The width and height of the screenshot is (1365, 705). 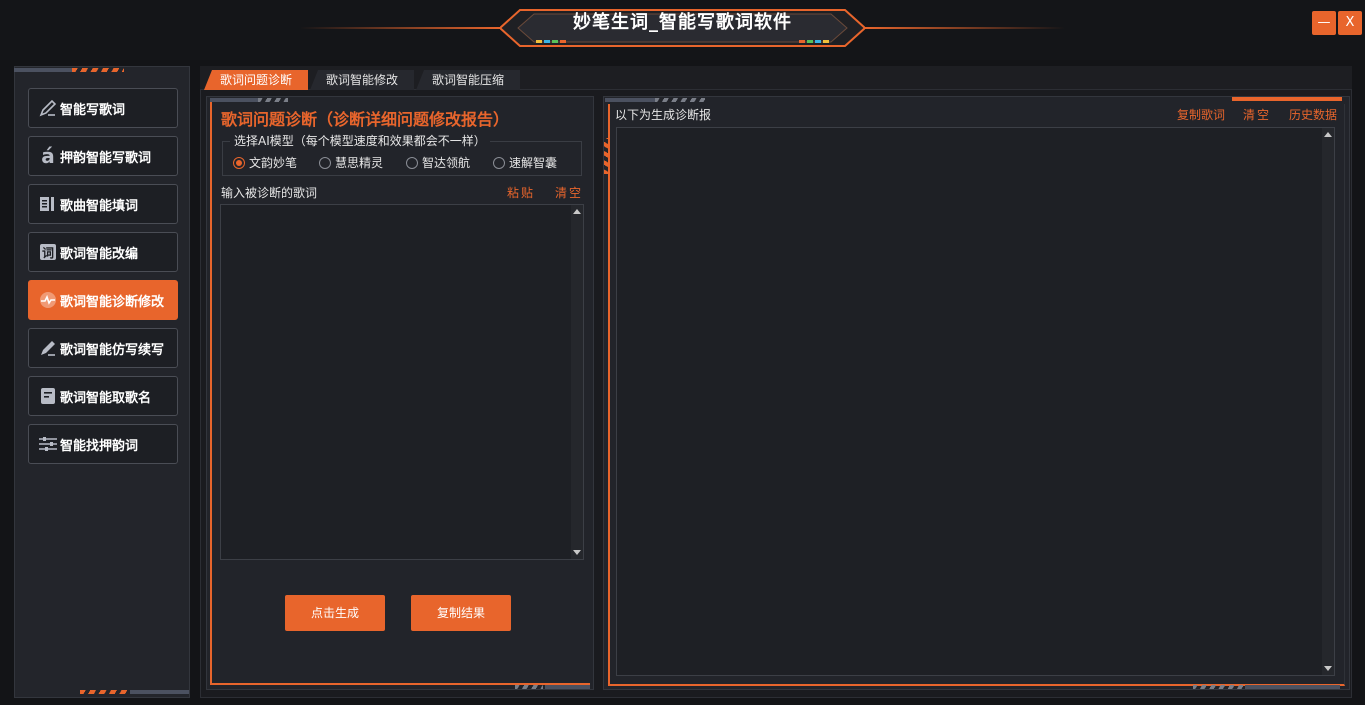 What do you see at coordinates (159, 692) in the screenshot?
I see `sidebar-deco-bottom` at bounding box center [159, 692].